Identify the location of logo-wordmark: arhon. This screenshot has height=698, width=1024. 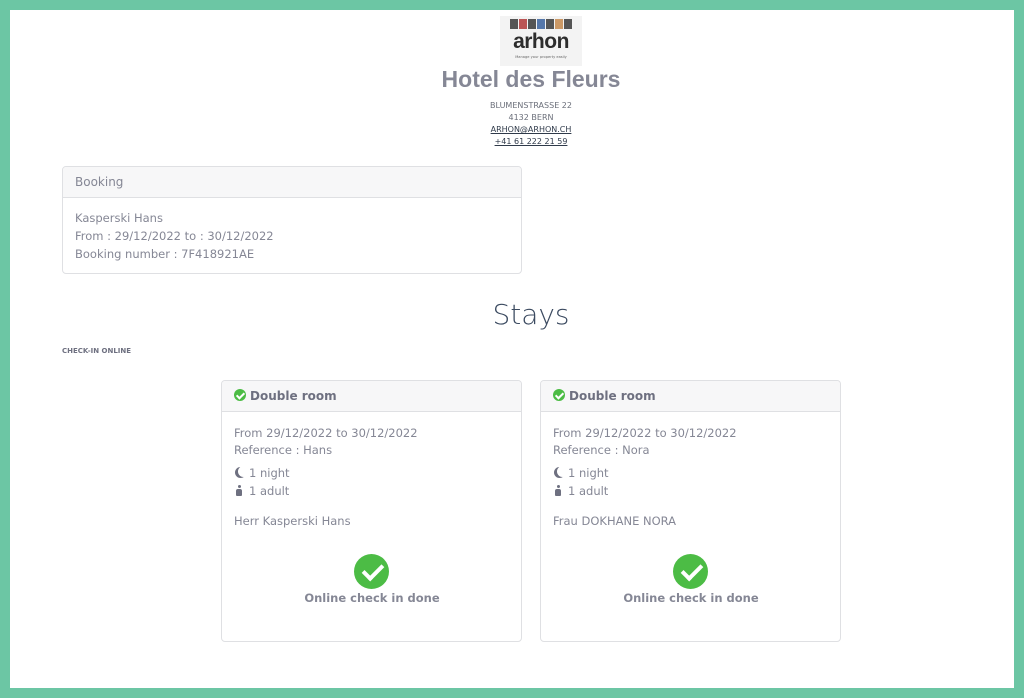
(541, 41).